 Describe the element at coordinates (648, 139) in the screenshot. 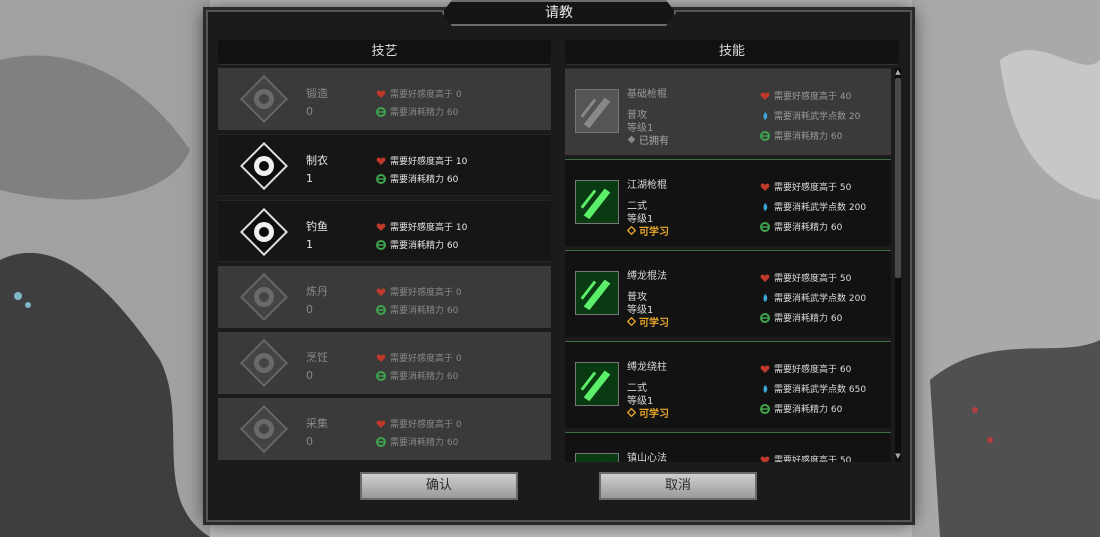

I see `skill-status: 已拥有` at that location.